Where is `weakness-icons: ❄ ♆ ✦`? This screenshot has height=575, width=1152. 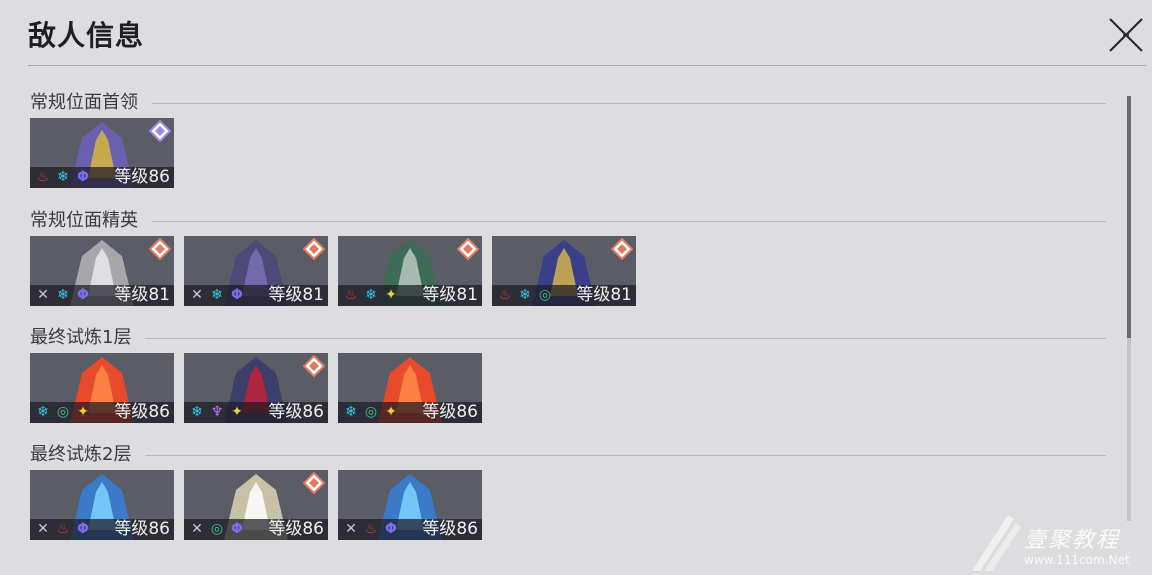
weakness-icons: ❄ ♆ ✦ is located at coordinates (217, 412).